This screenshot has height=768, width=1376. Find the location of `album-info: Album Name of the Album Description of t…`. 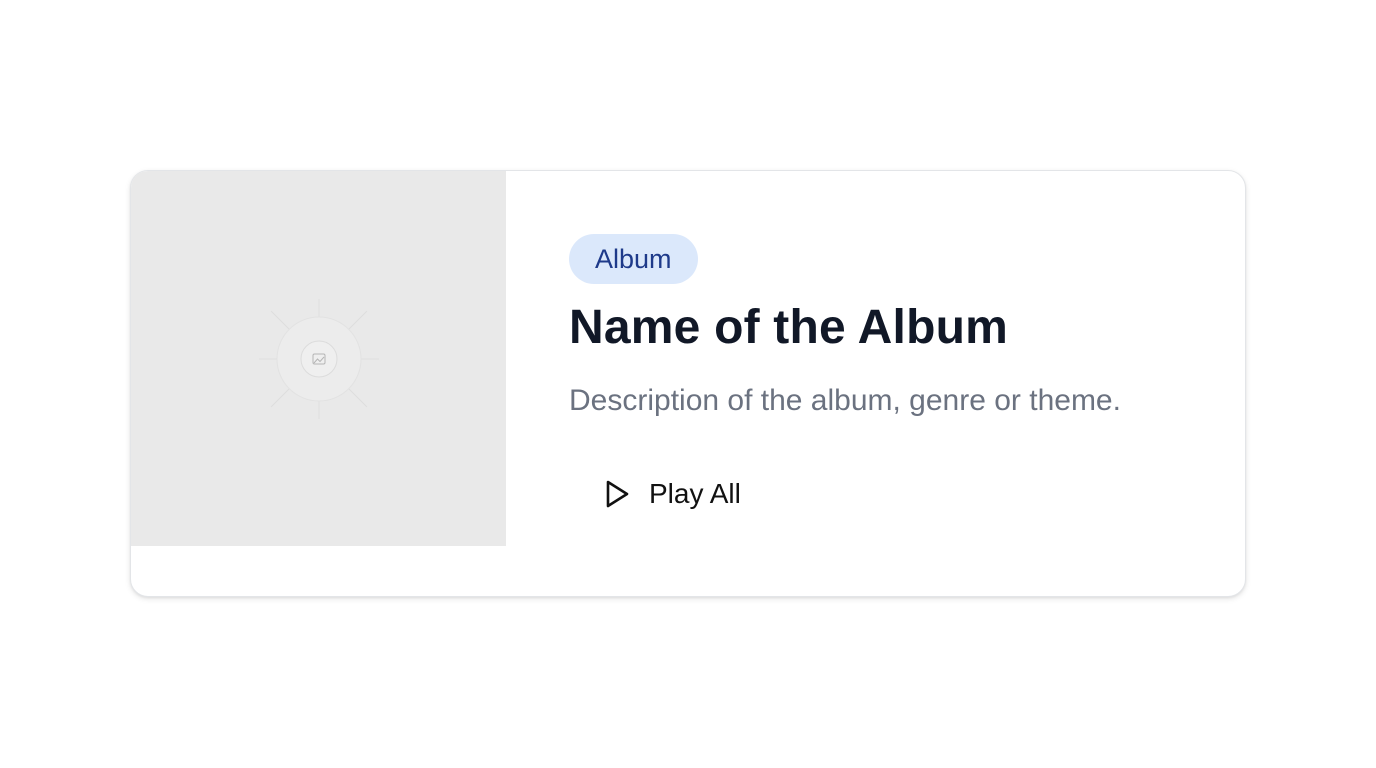

album-info: Album Name of the Album Description of t… is located at coordinates (892, 326).